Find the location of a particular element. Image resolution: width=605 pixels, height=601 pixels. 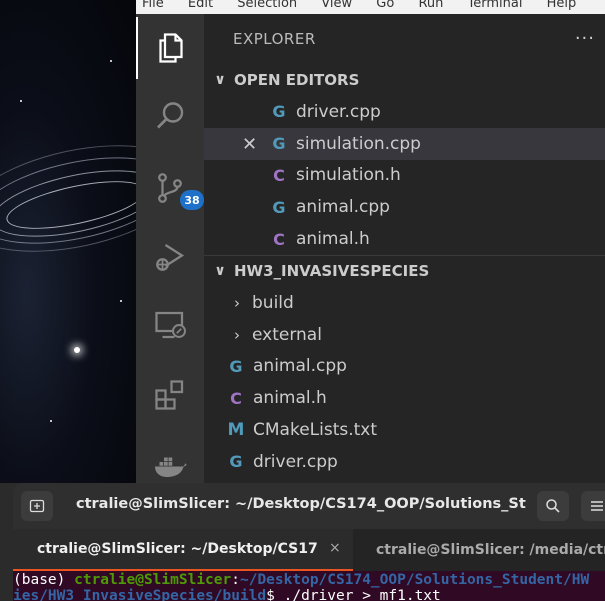

explorer-activity-button is located at coordinates (170, 48).